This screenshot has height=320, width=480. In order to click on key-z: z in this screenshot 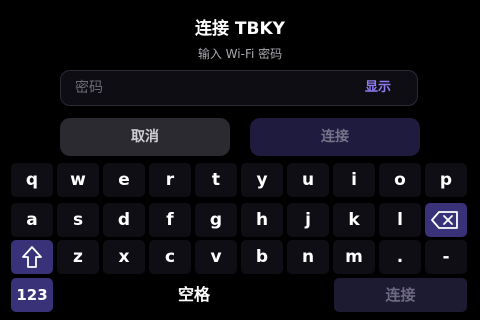, I will do `click(78, 257)`.